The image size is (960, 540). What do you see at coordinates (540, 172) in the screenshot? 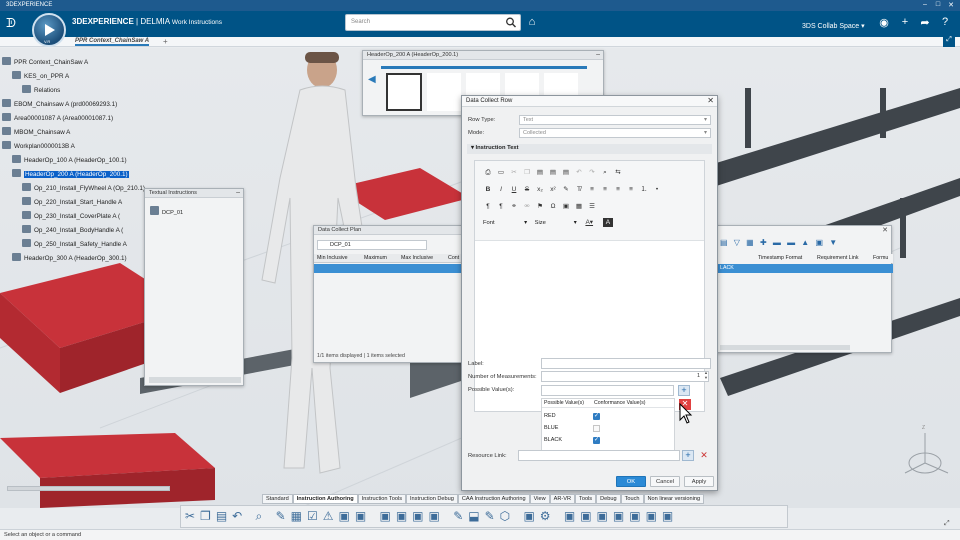
I see `paste-icon: ▤` at bounding box center [540, 172].